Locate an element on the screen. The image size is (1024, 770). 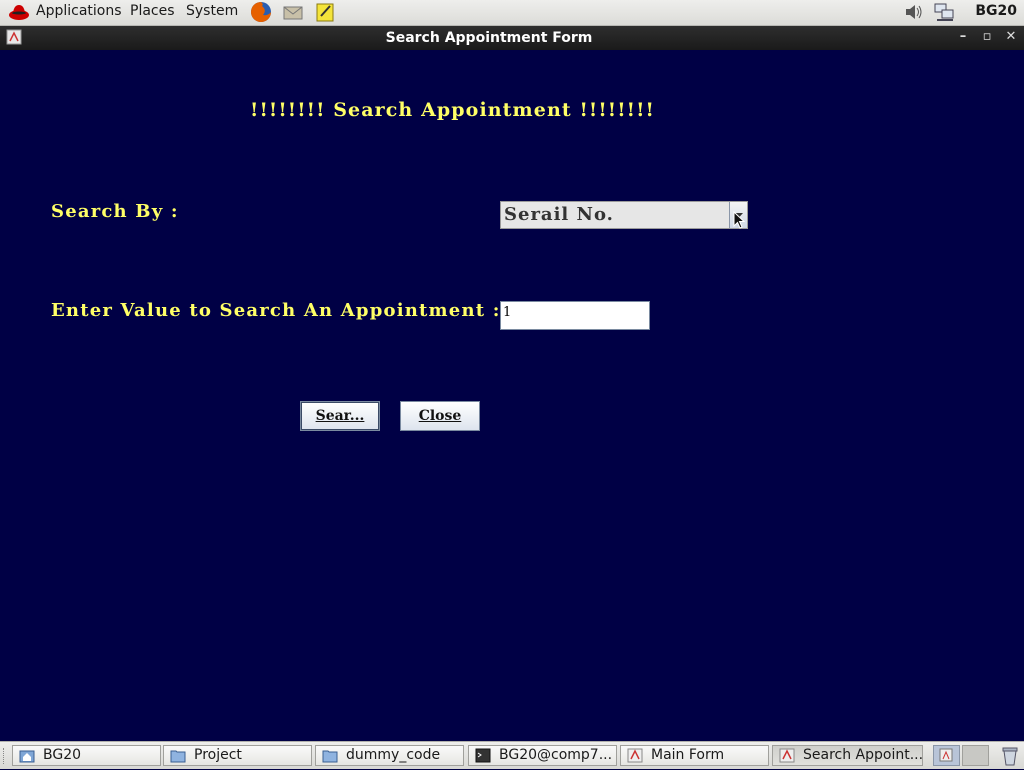
search-by-dropdown: Serail No. is located at coordinates (624, 215).